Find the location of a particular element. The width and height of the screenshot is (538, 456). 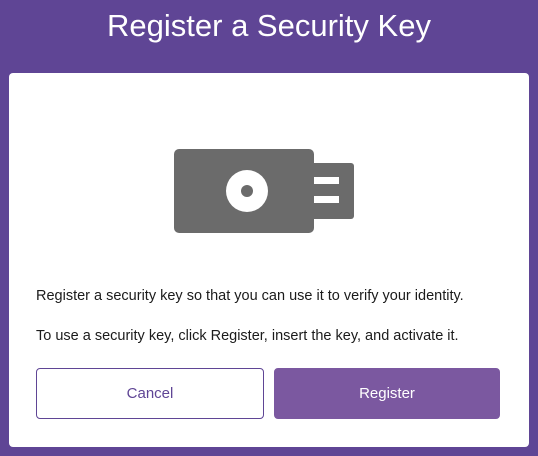

page-title: Register a Security Key is located at coordinates (269, 25).